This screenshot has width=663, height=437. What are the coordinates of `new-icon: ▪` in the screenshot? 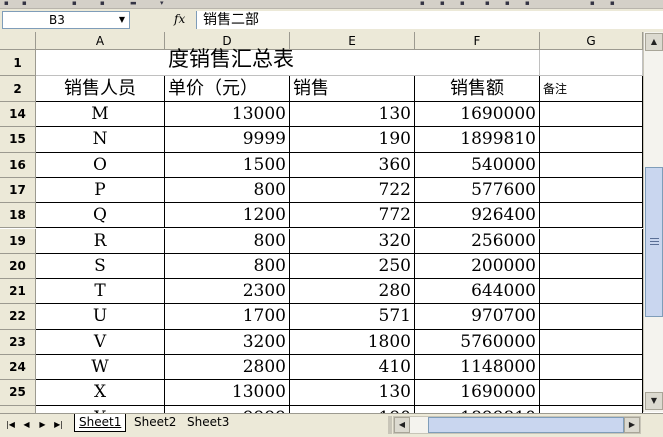 It's located at (9, 3).